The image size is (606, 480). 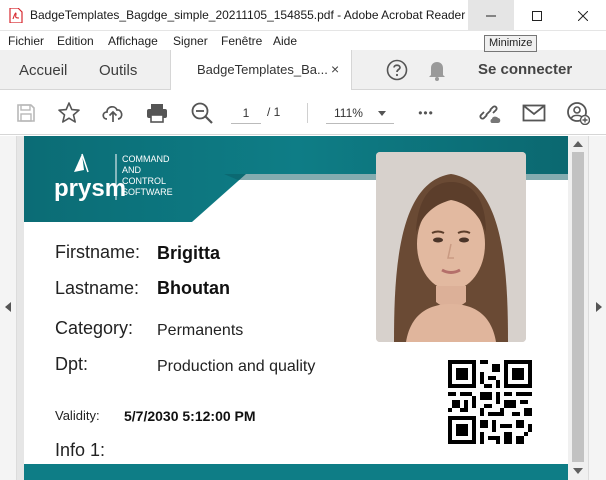 I want to click on print-icon, so click(x=157, y=113).